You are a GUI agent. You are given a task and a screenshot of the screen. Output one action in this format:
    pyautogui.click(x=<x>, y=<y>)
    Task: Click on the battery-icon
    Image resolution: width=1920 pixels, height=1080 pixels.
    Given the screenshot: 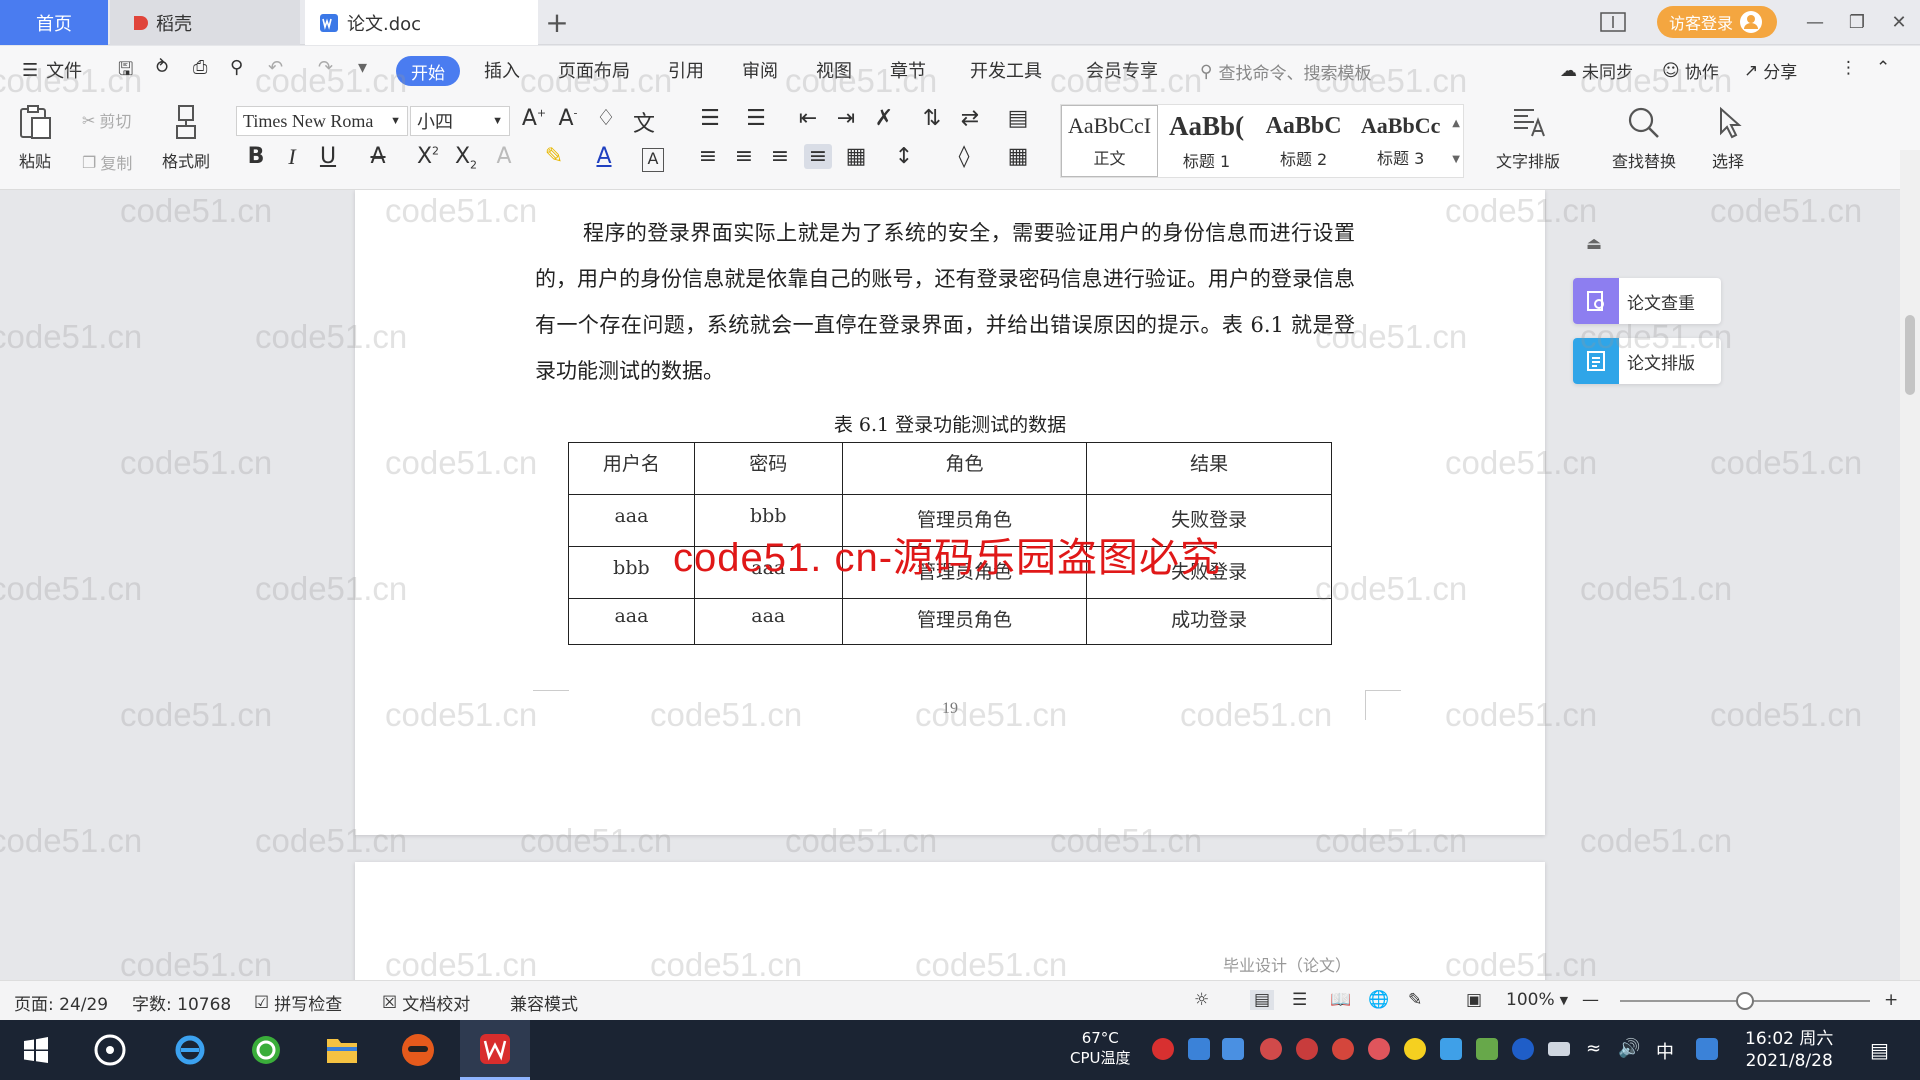 What is the action you would take?
    pyautogui.click(x=1559, y=1049)
    